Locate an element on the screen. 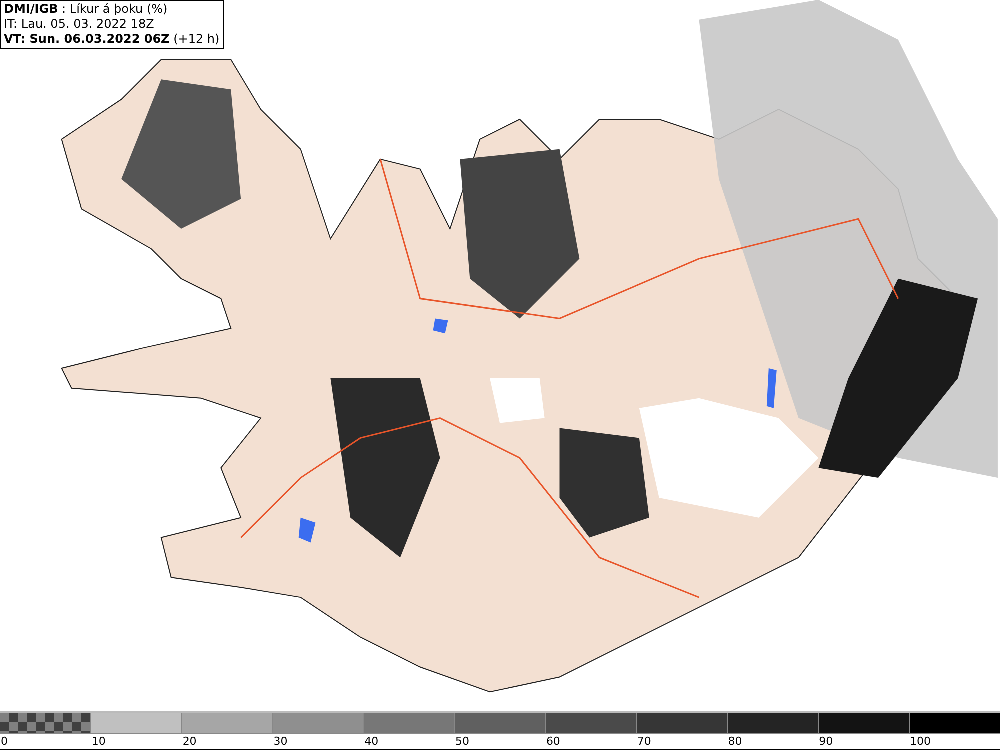 Image resolution: width=1000 pixels, height=750 pixels. legend-label: 70 is located at coordinates (644, 741).